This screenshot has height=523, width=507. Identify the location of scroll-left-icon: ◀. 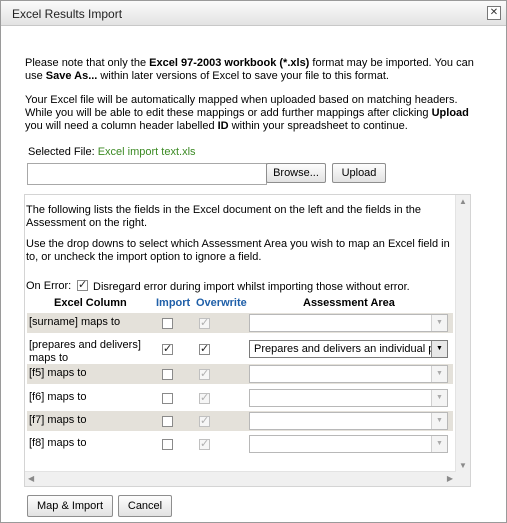
(31, 478).